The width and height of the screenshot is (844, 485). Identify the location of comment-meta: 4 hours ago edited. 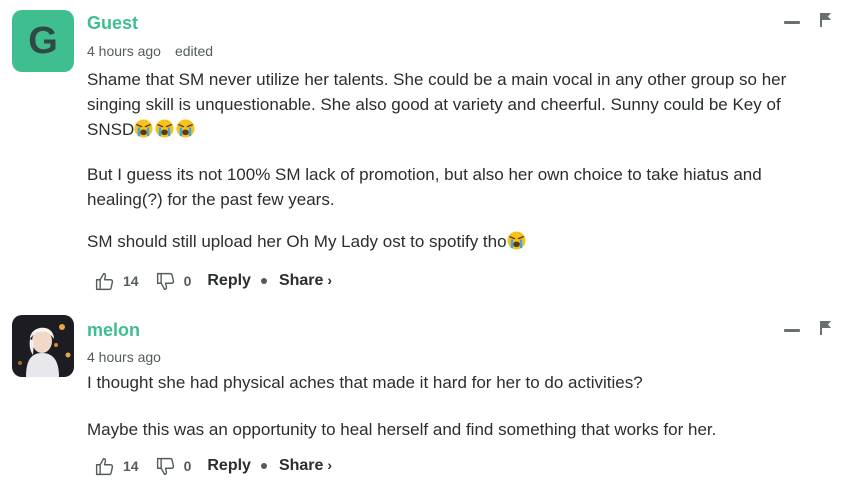
(150, 51).